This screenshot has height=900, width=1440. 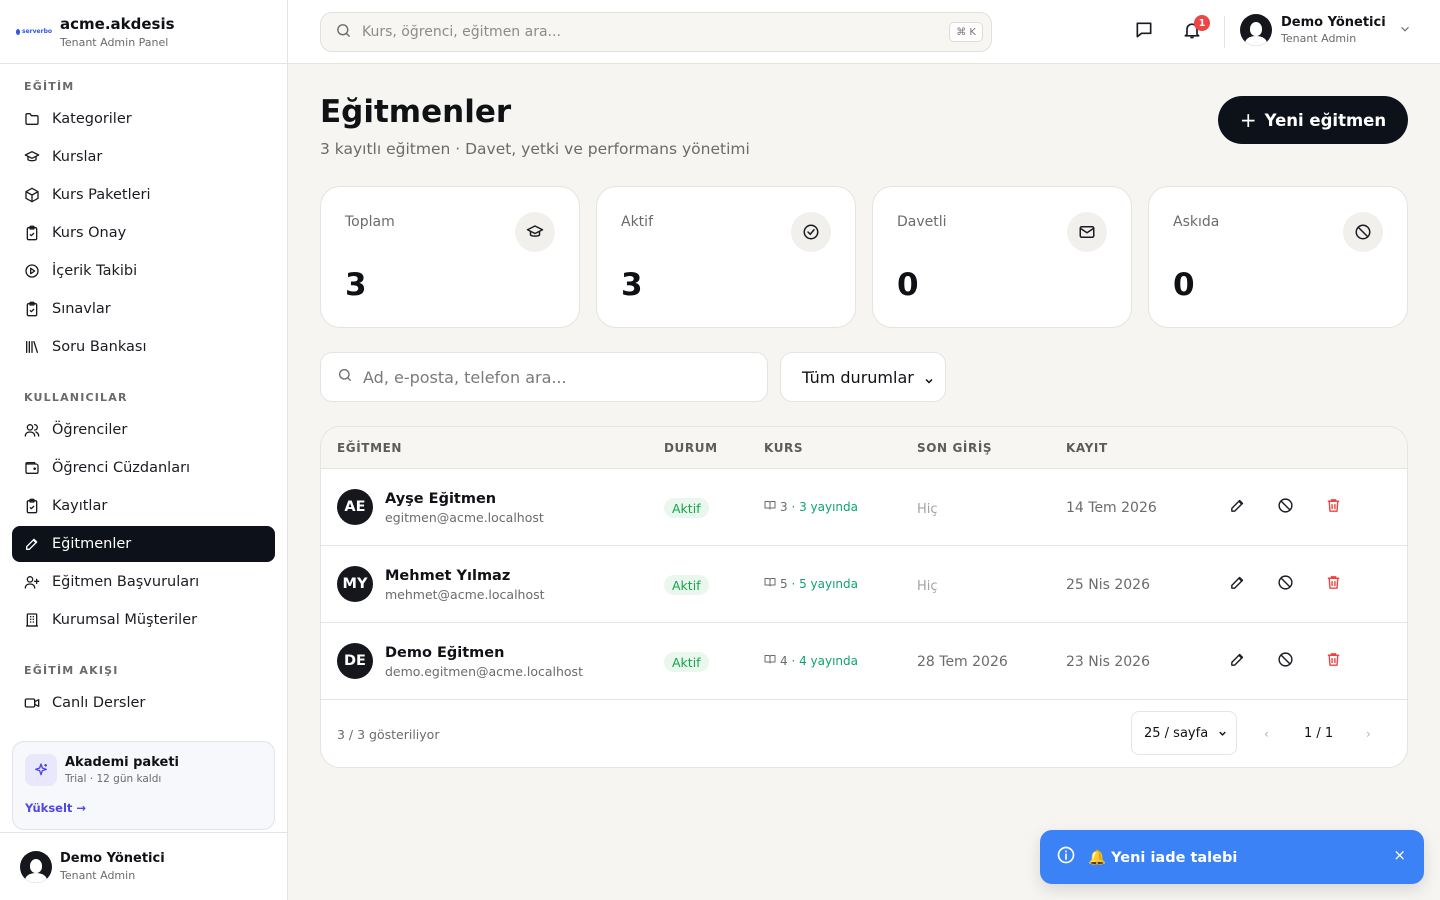 I want to click on message-icon, so click(x=1144, y=32).